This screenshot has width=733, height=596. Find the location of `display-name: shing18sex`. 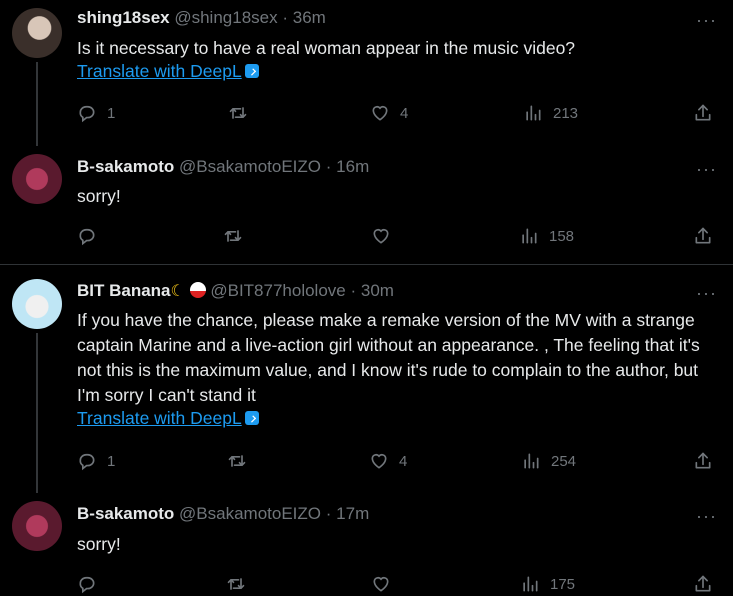

display-name: shing18sex is located at coordinates (123, 17).